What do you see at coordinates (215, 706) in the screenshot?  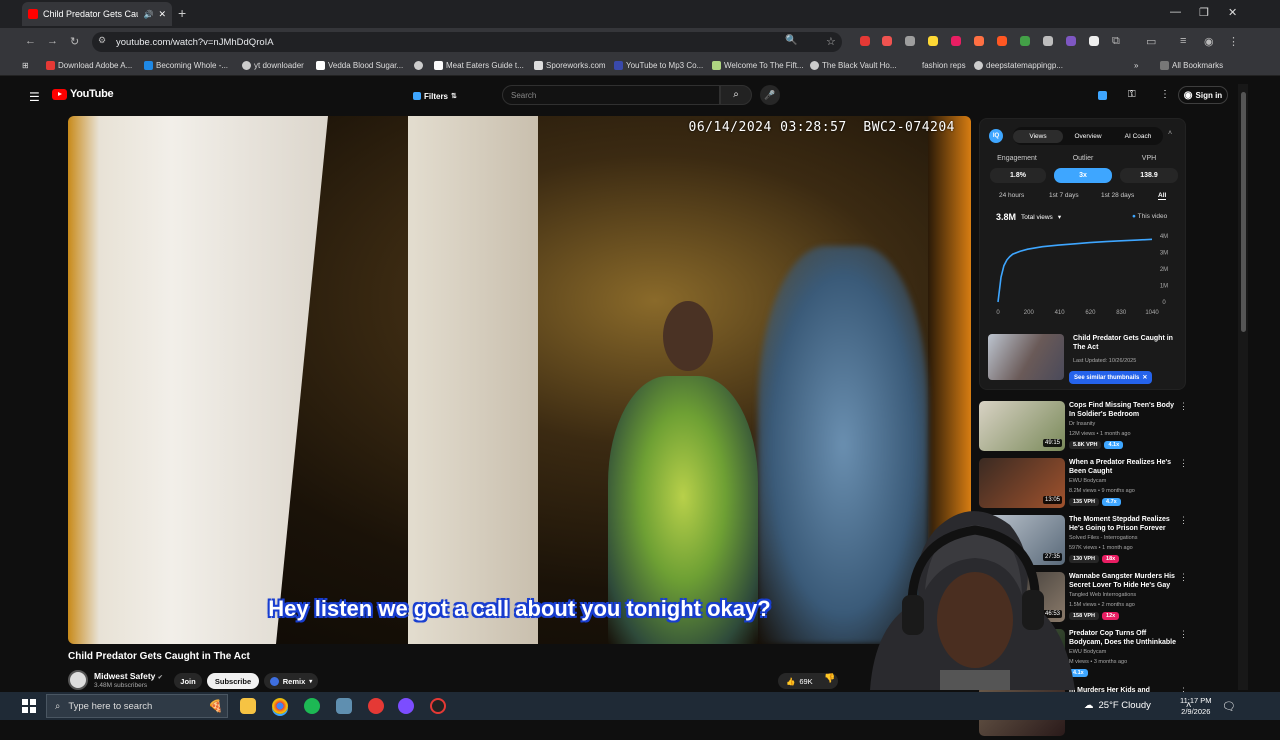 I see `pizza-icon: 🍕` at bounding box center [215, 706].